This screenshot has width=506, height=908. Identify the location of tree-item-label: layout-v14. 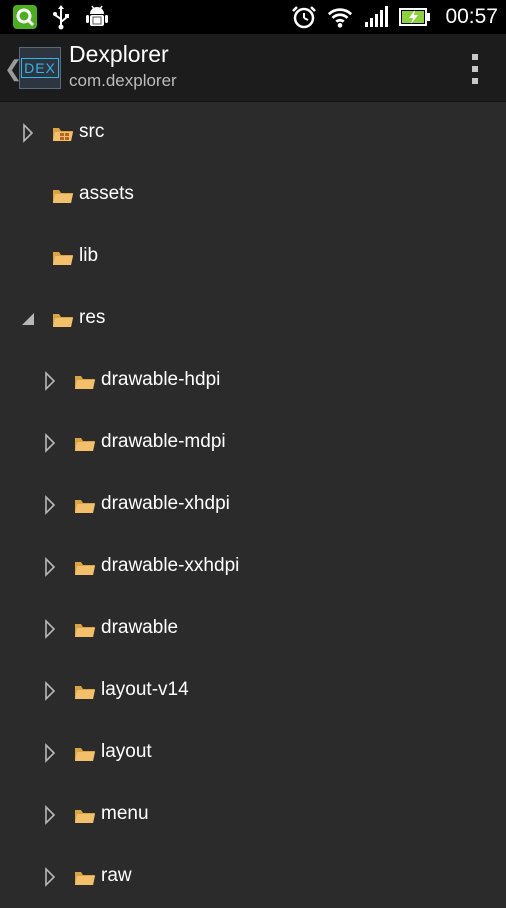
(145, 689).